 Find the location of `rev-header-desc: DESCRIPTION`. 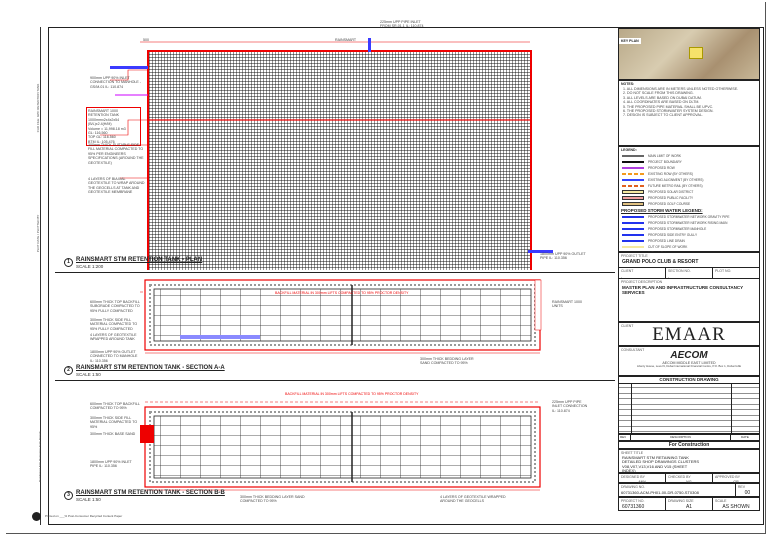

rev-header-desc: DESCRIPTION is located at coordinates (681, 437).